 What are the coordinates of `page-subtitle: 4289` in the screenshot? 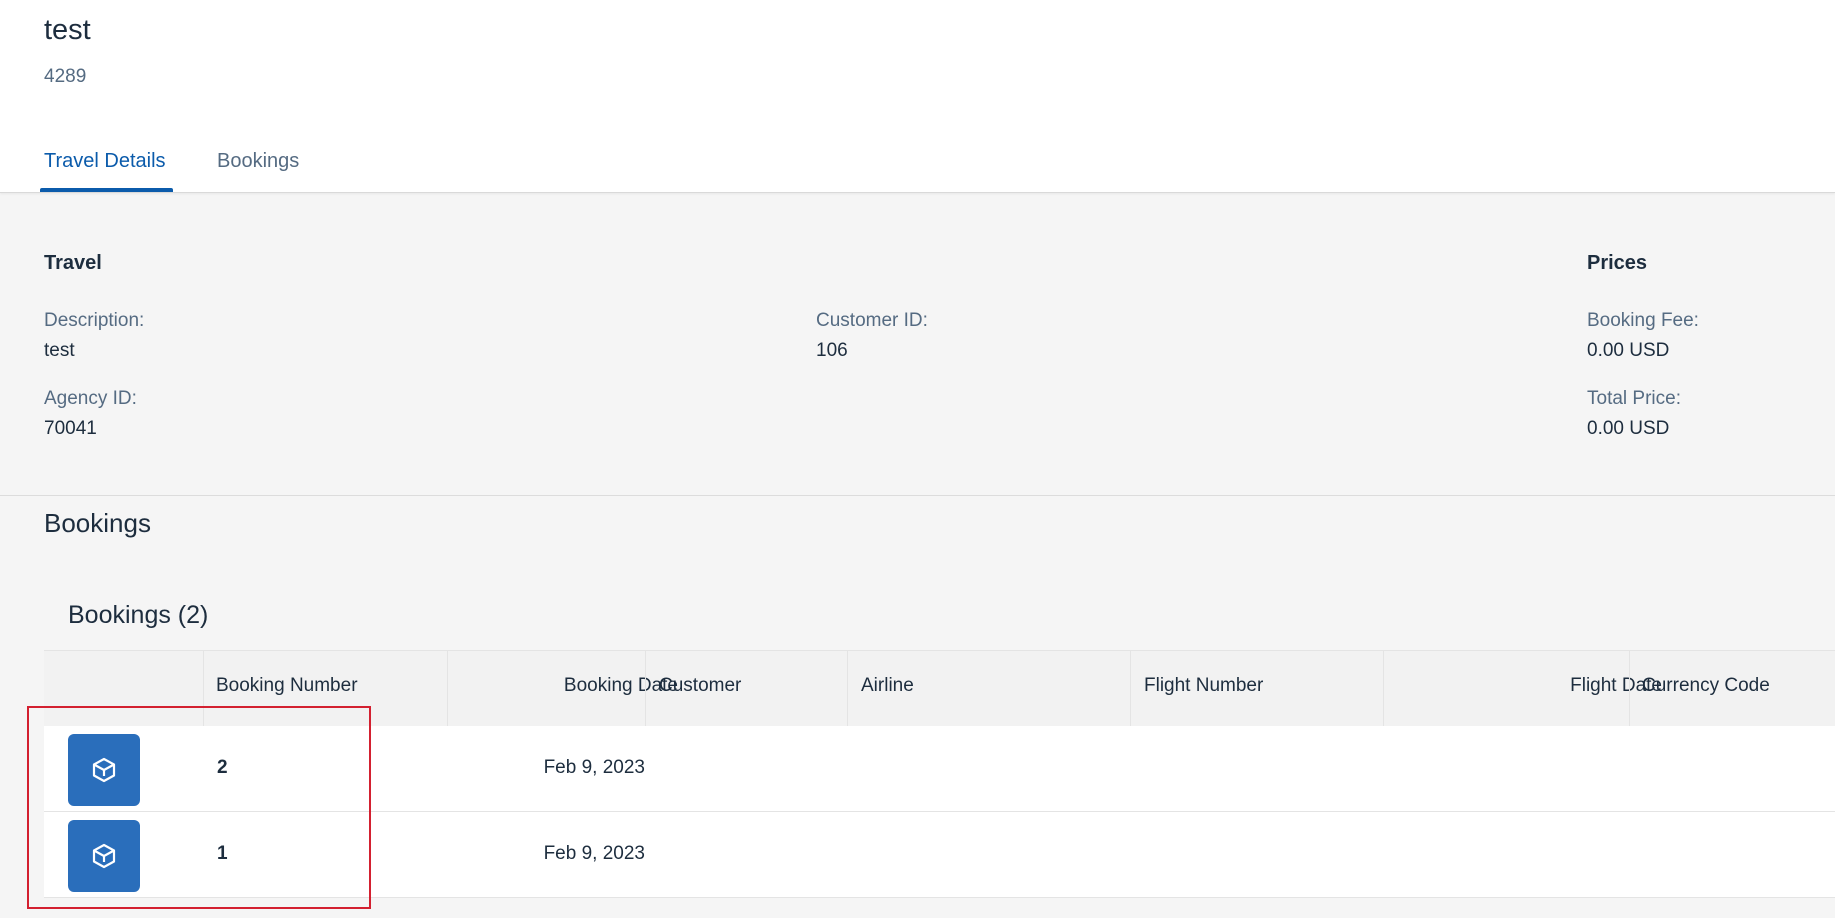 It's located at (65, 76).